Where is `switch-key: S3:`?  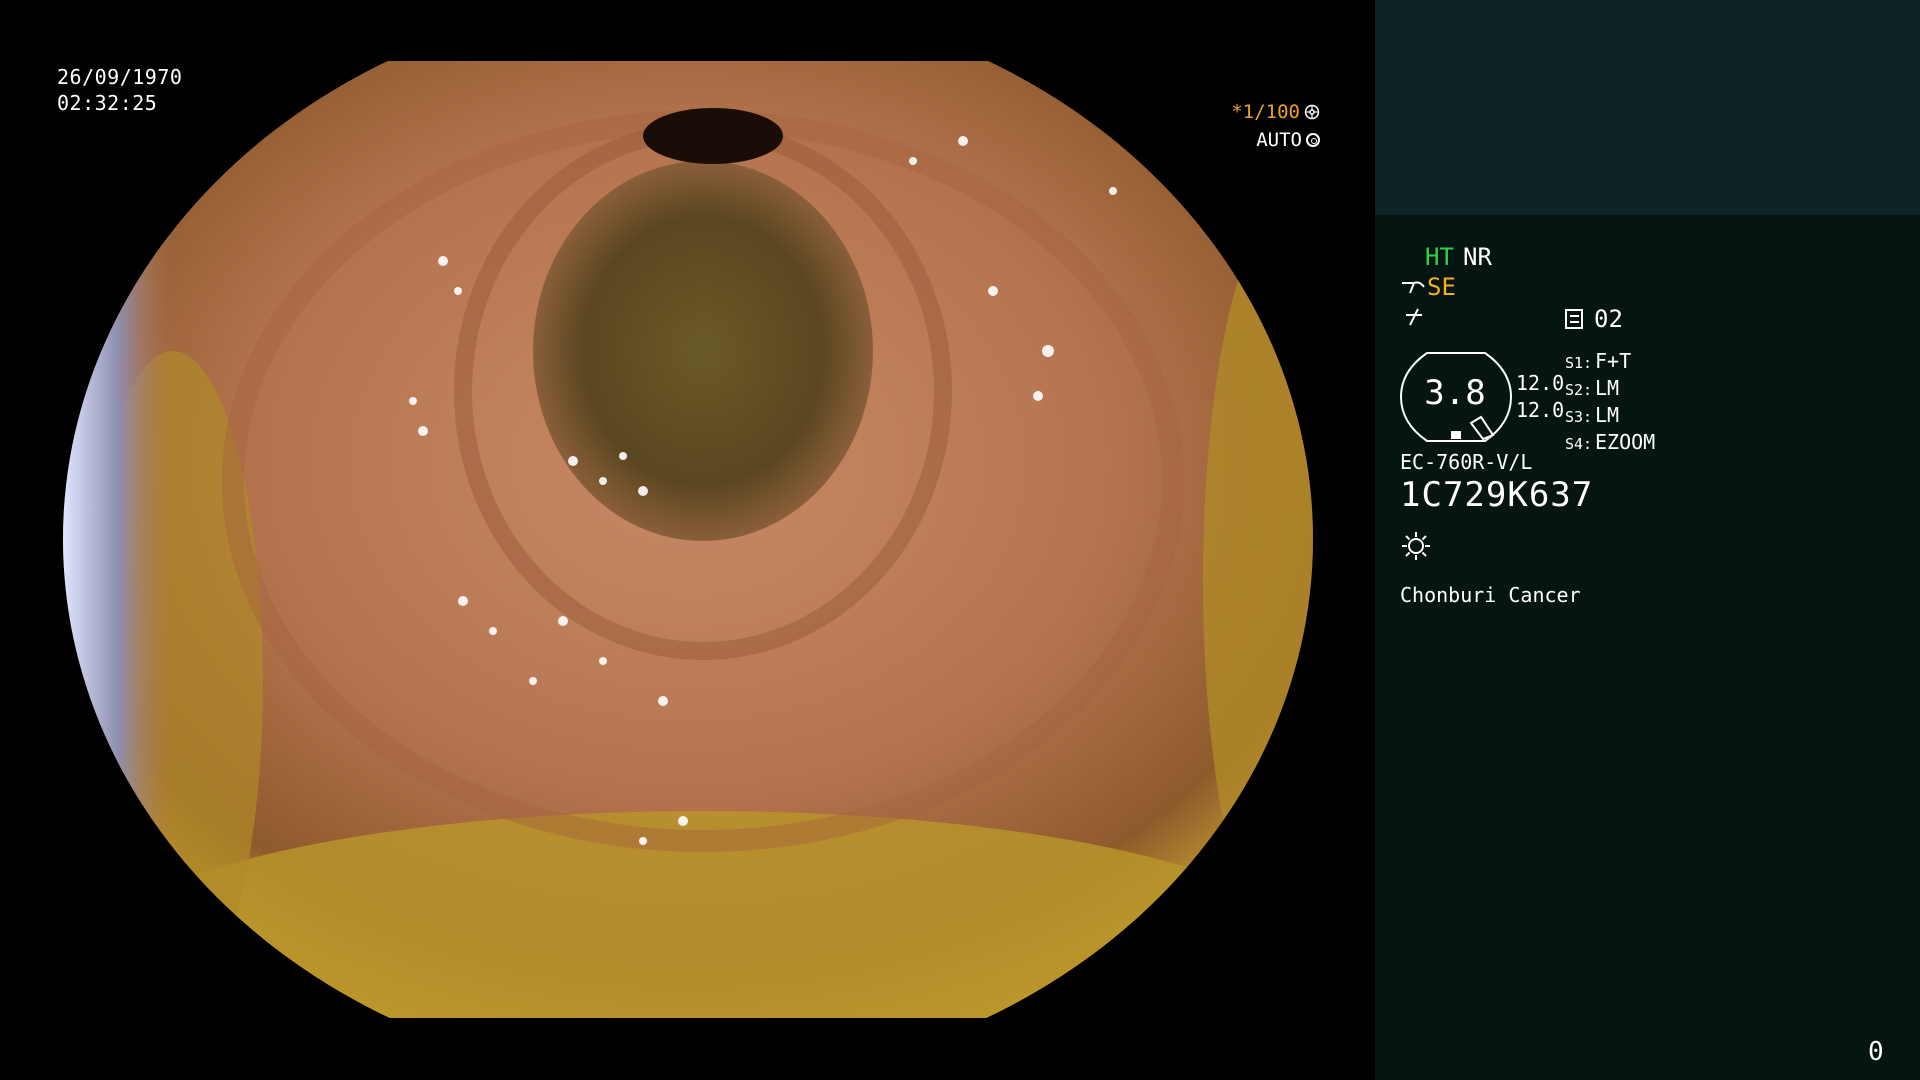
switch-key: S3: is located at coordinates (1579, 417).